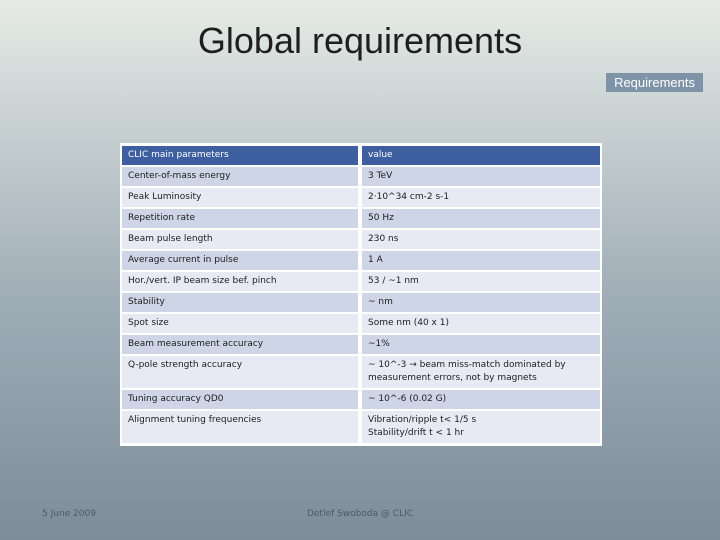 The height and width of the screenshot is (540, 720). What do you see at coordinates (481, 302) in the screenshot?
I see `row-value: ~ nm` at bounding box center [481, 302].